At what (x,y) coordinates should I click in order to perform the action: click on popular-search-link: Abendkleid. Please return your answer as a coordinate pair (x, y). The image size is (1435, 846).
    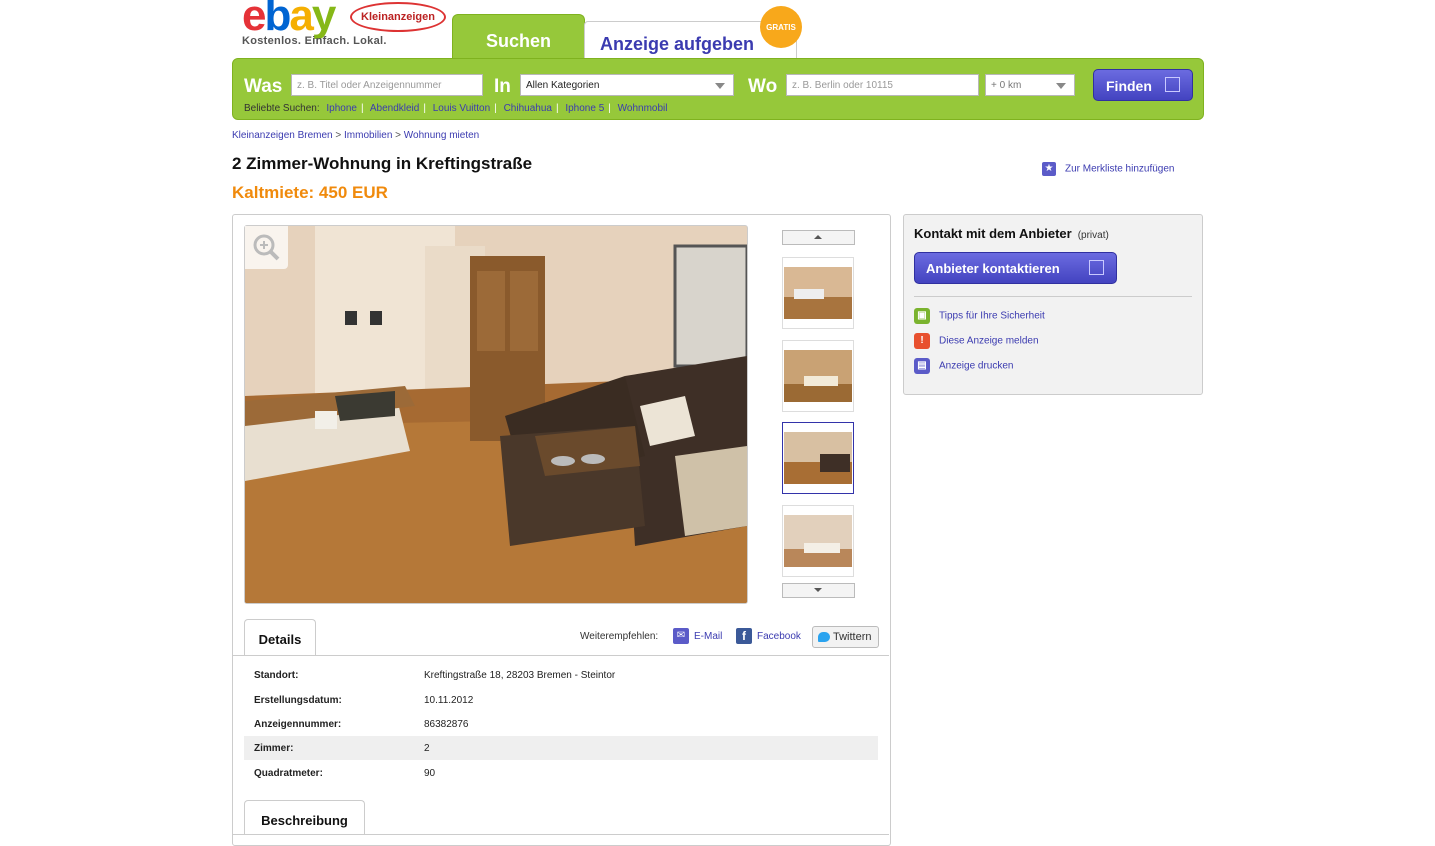
    Looking at the image, I should click on (394, 108).